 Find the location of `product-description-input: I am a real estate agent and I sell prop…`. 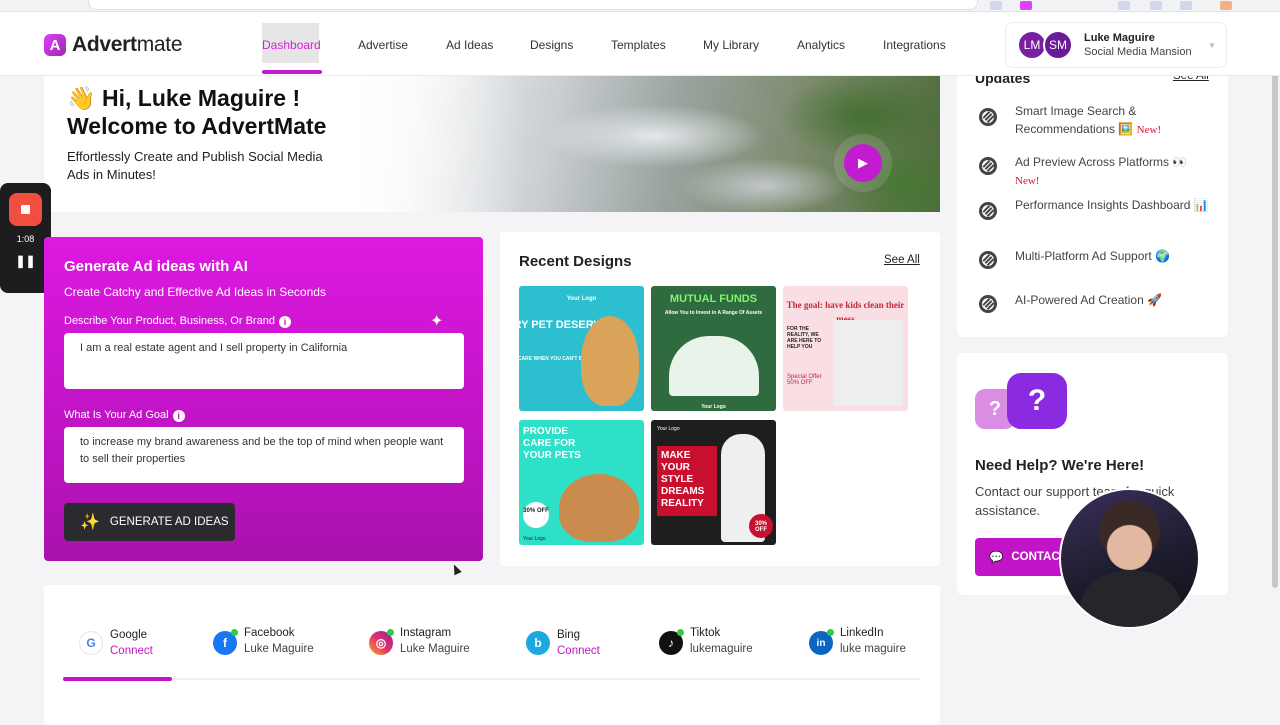

product-description-input: I am a real estate agent and I sell prop… is located at coordinates (264, 361).